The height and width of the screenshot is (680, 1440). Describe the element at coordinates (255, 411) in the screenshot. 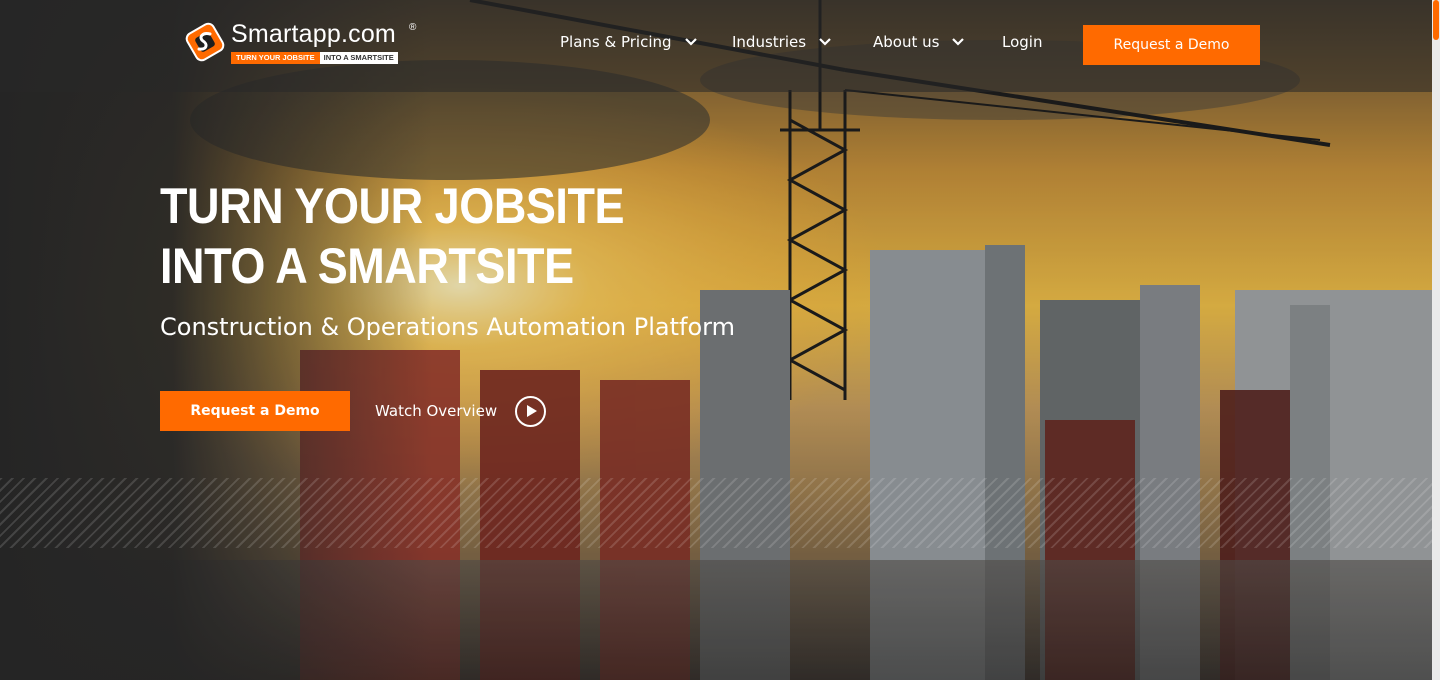

I see `request-demo-hero-button: Request a Demo` at that location.